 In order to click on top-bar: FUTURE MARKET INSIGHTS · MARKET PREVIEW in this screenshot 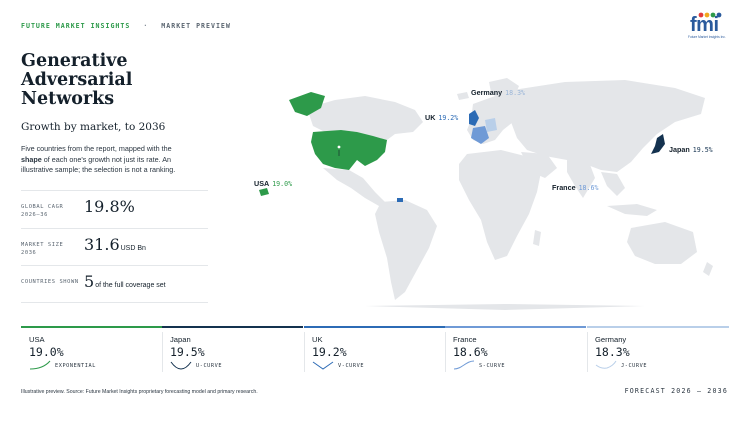, I will do `click(126, 26)`.